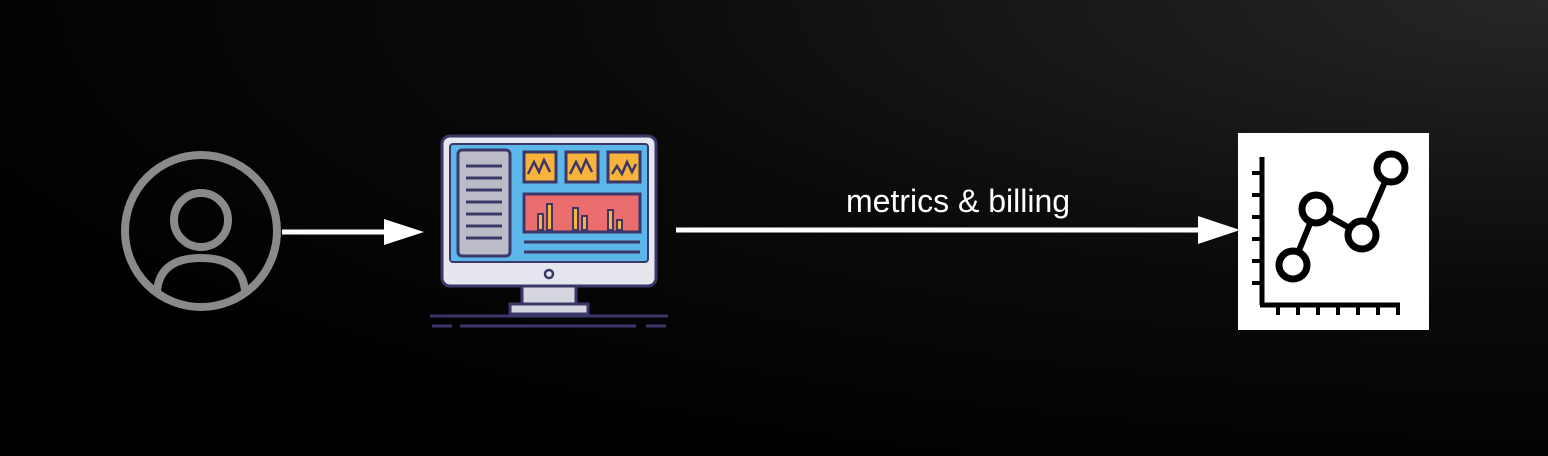 The width and height of the screenshot is (1548, 456). Describe the element at coordinates (356, 232) in the screenshot. I see `arrow-user-to-application` at that location.